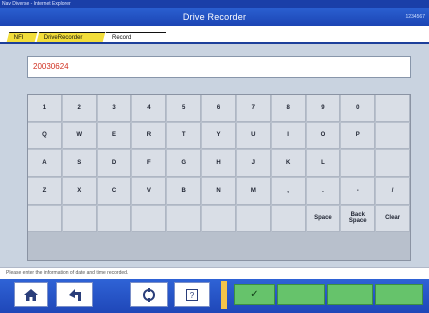 This screenshot has width=429, height=313. What do you see at coordinates (253, 108) in the screenshot?
I see `key-7: 7` at bounding box center [253, 108].